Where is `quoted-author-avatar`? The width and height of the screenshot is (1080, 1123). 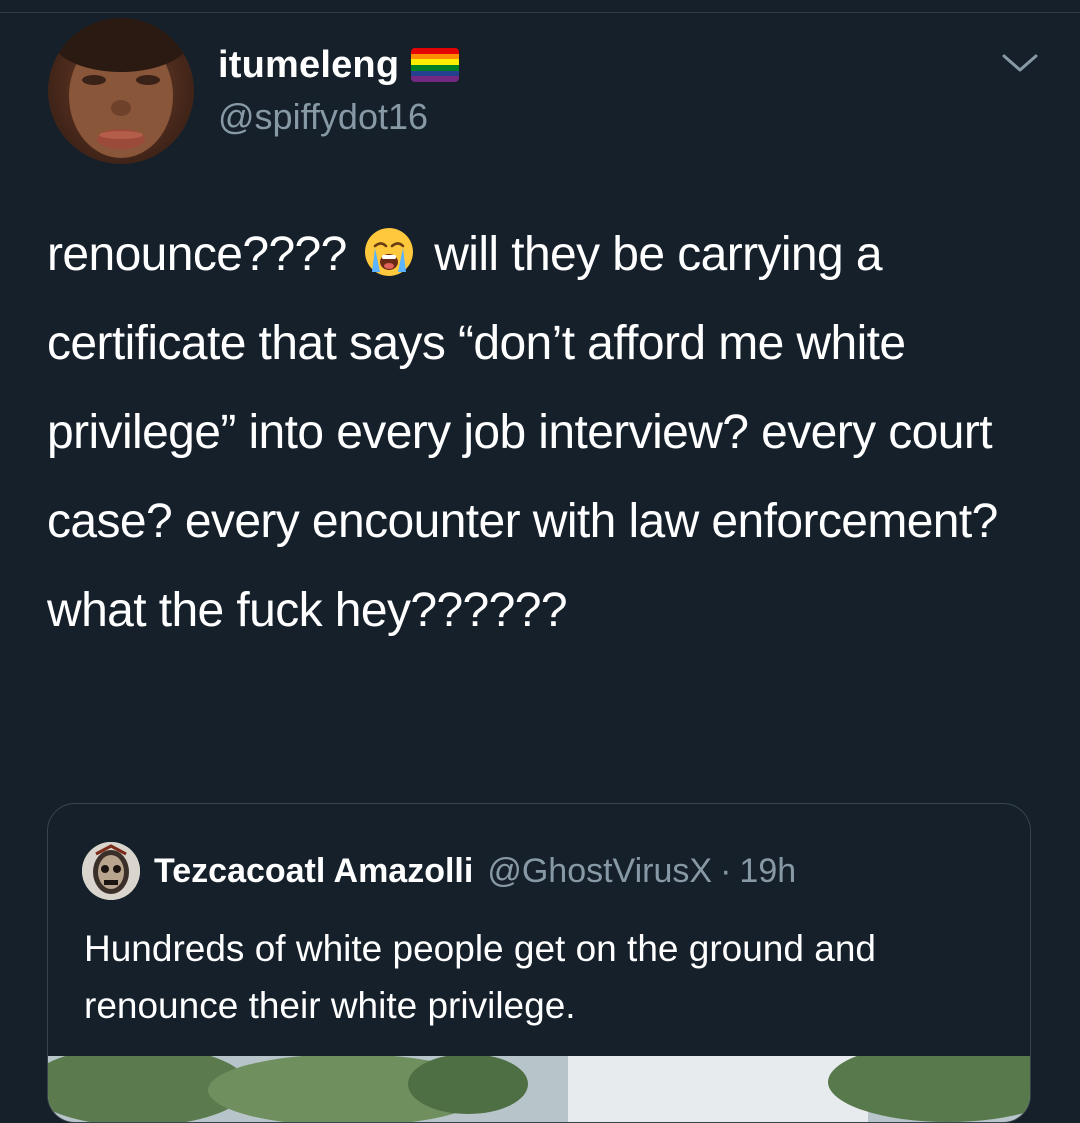
quoted-author-avatar is located at coordinates (111, 871).